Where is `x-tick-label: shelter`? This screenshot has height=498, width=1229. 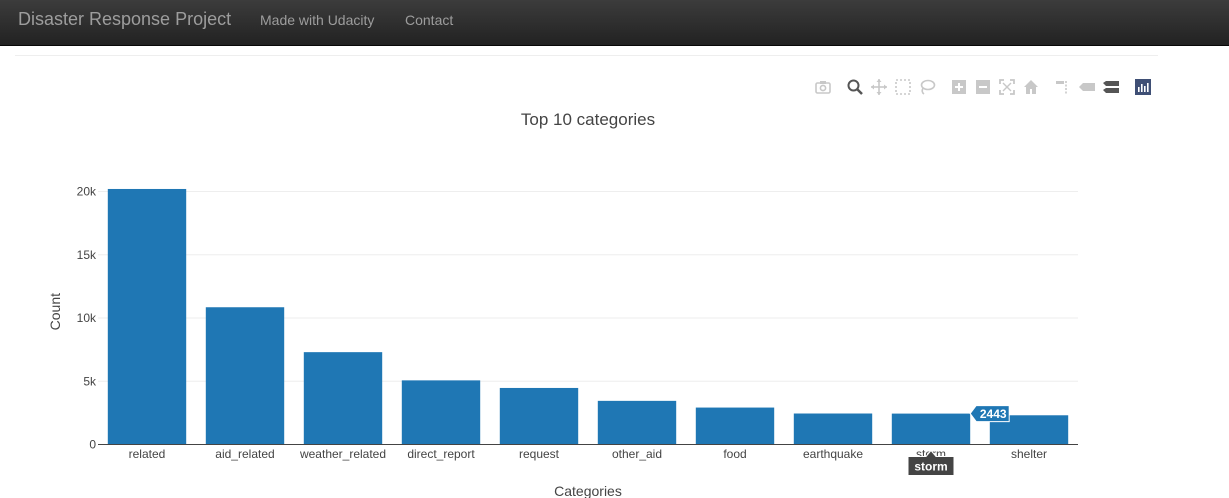
x-tick-label: shelter is located at coordinates (1029, 454).